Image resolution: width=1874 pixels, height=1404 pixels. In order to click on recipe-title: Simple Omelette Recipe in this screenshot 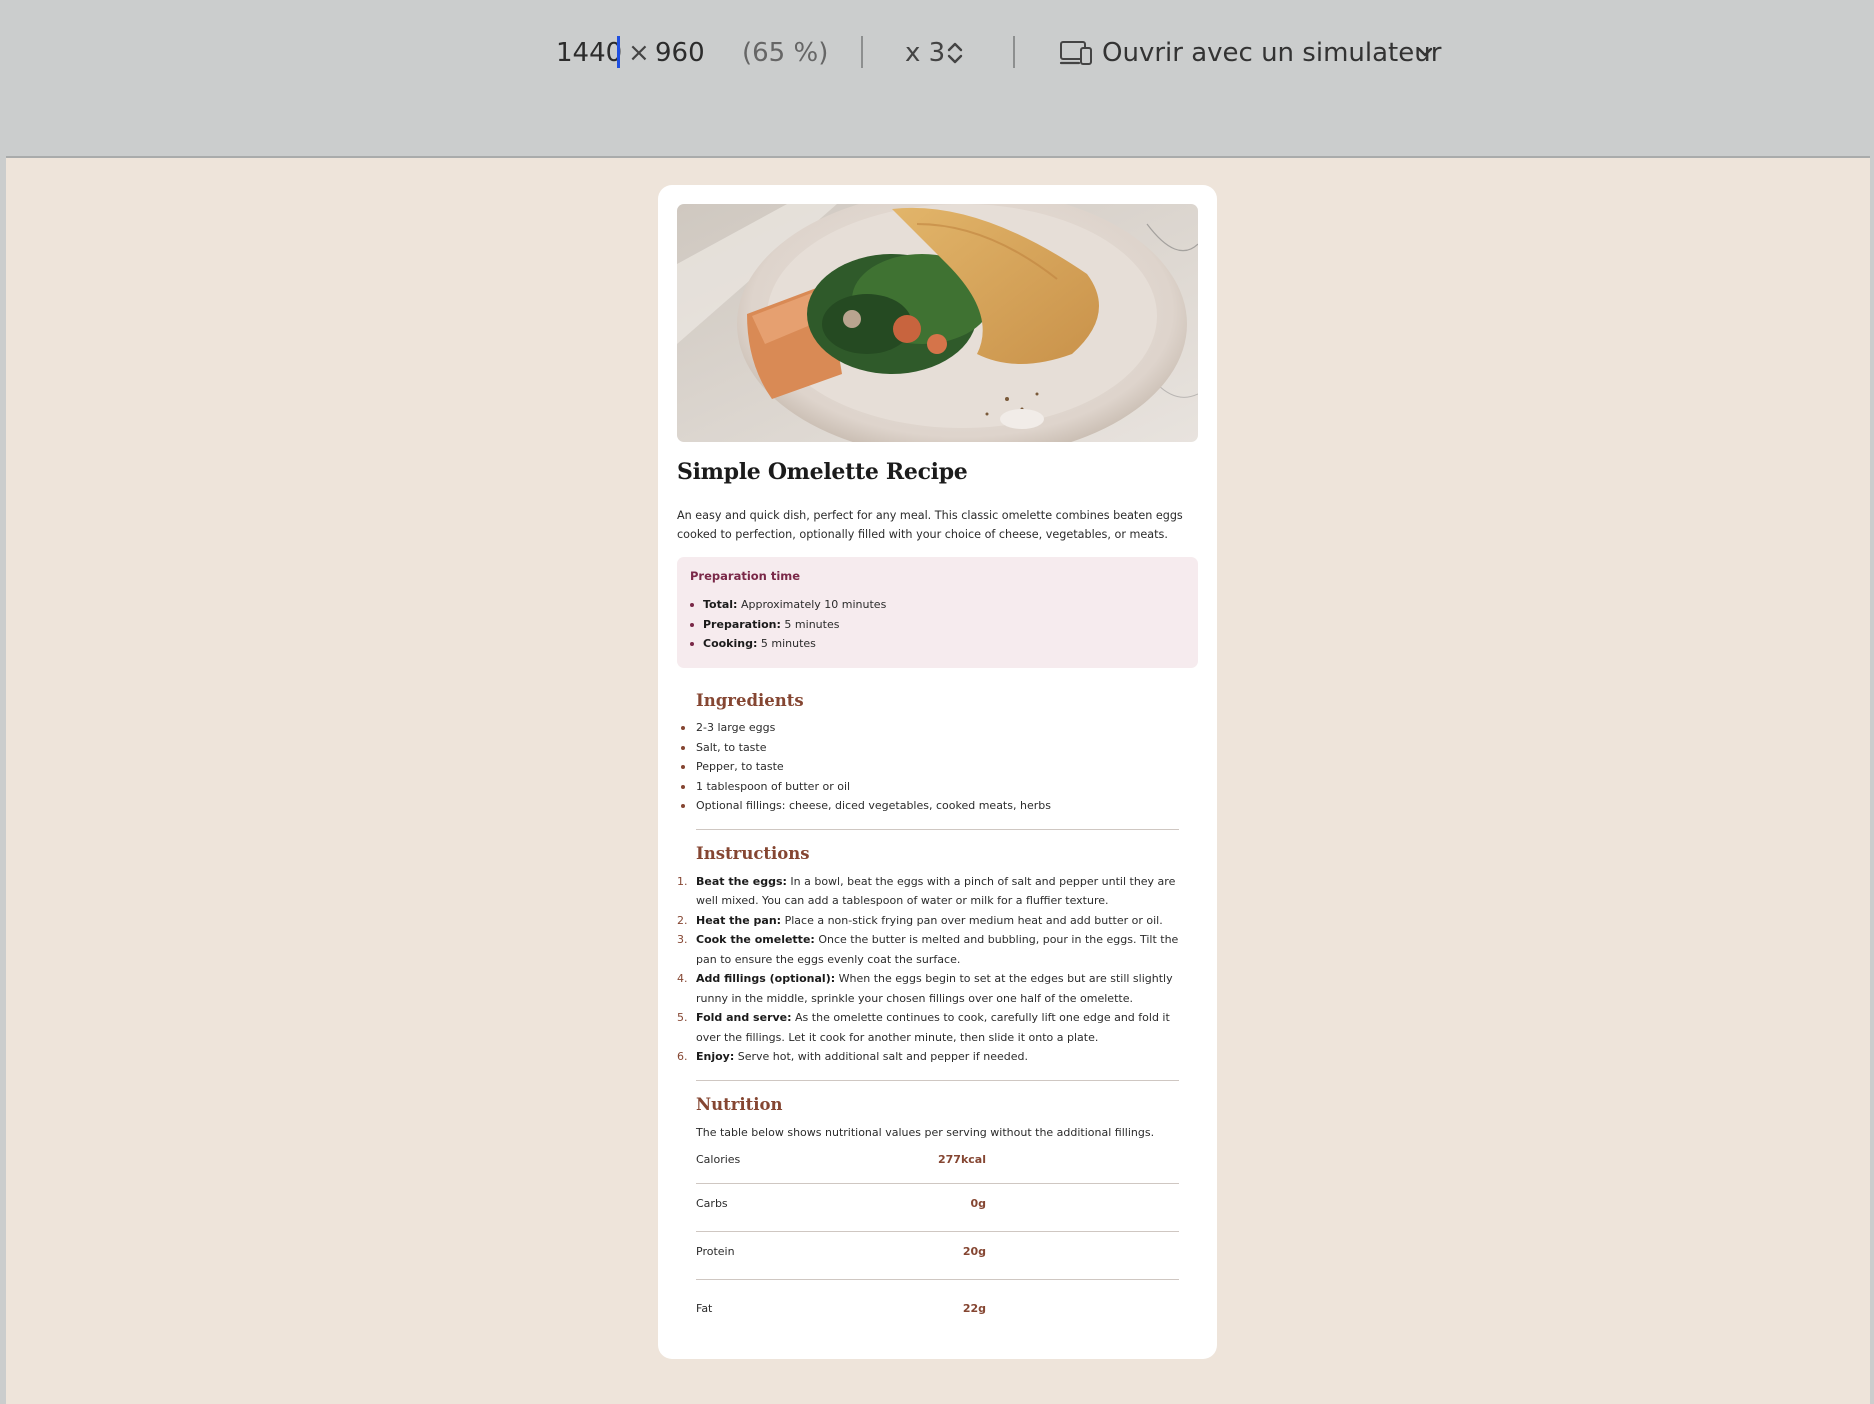, I will do `click(822, 472)`.